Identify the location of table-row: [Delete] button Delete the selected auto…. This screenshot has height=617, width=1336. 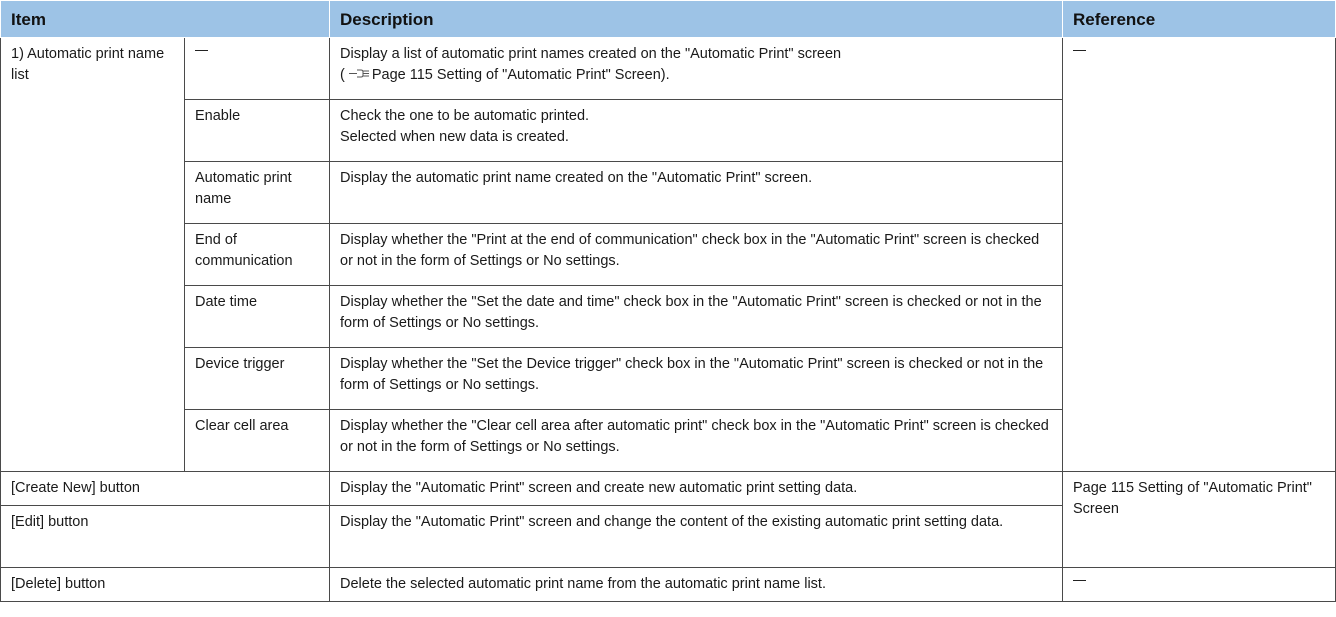
(668, 584).